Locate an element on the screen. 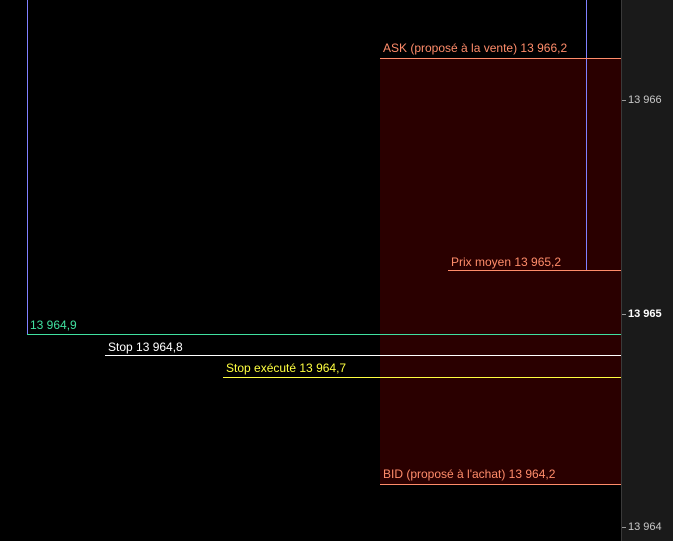 The image size is (673, 541). avg-price-line is located at coordinates (534, 270).